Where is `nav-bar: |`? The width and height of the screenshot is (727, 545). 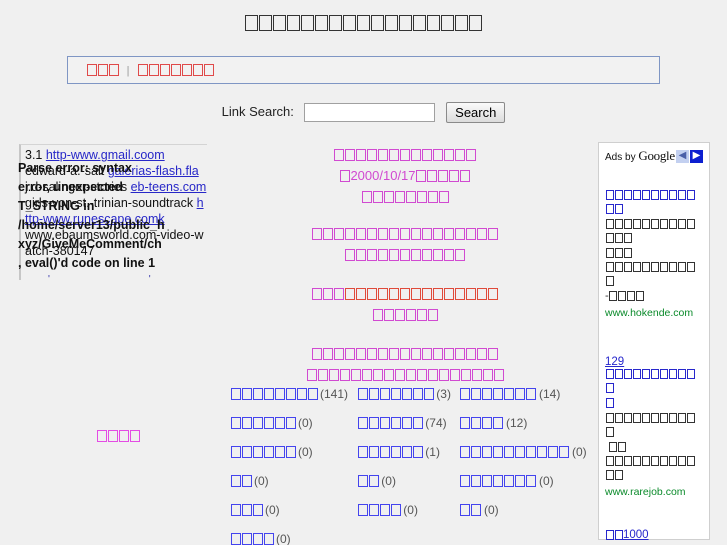 nav-bar: | is located at coordinates (363, 70).